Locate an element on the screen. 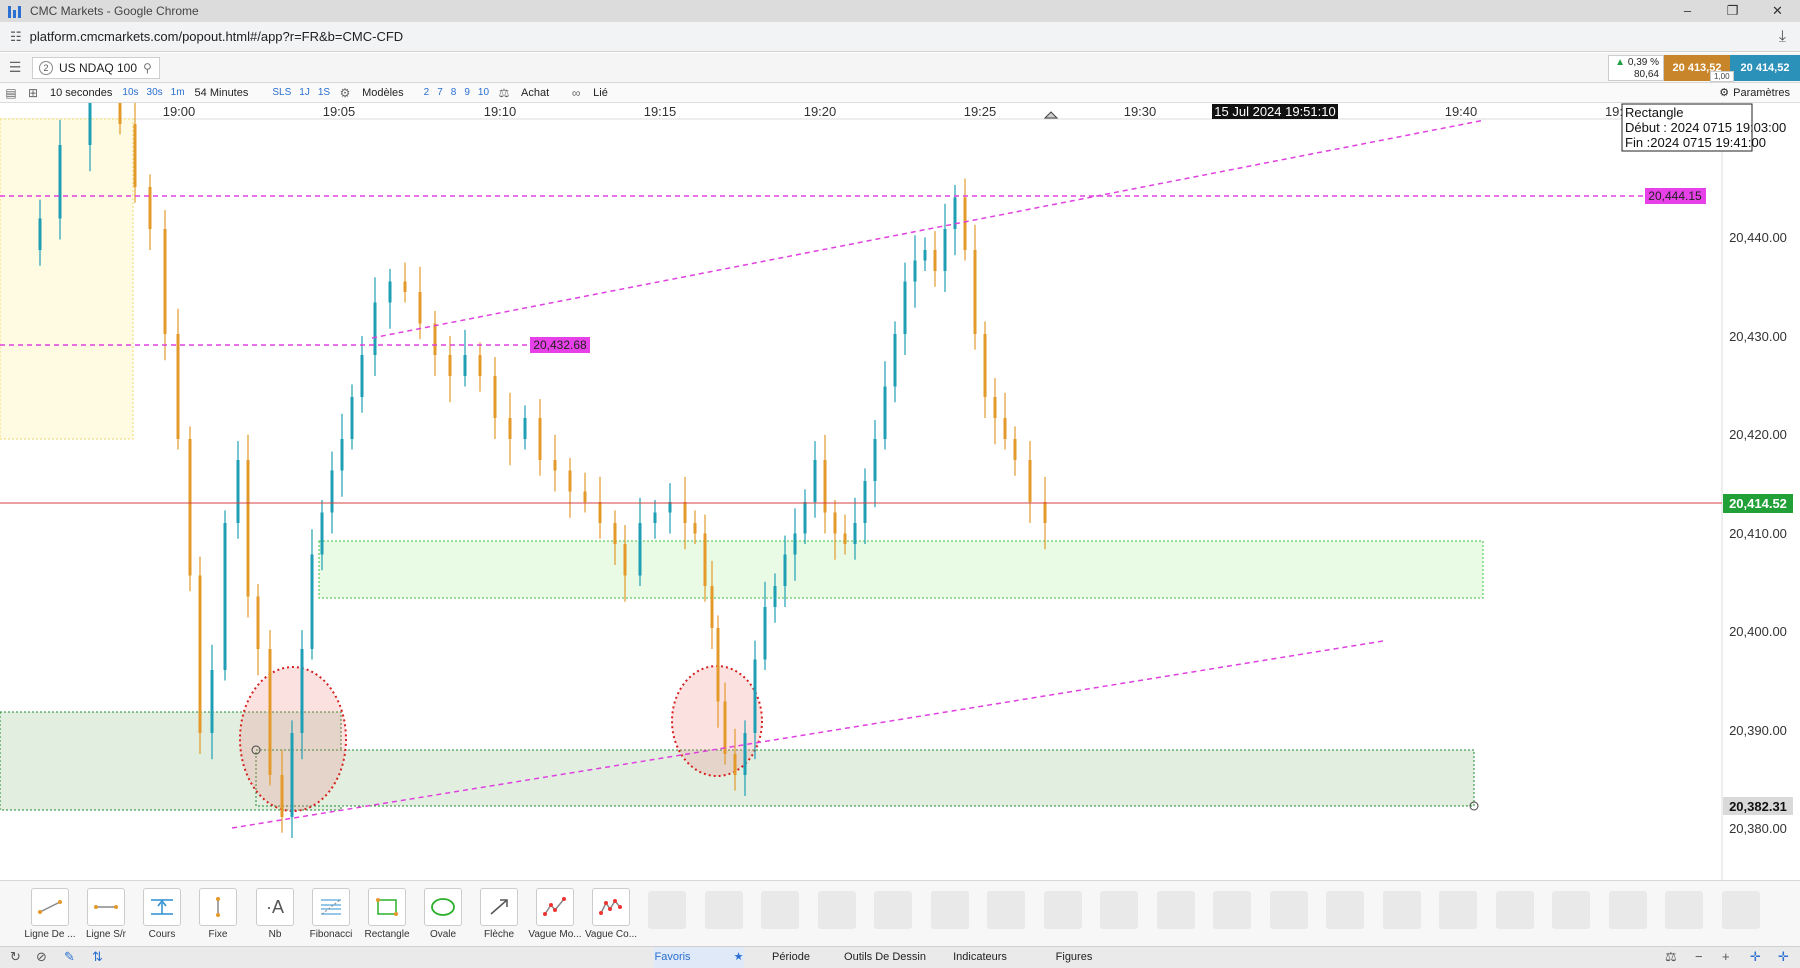 The width and height of the screenshot is (1800, 968). tool-fixed-line: Fixe is located at coordinates (218, 914).